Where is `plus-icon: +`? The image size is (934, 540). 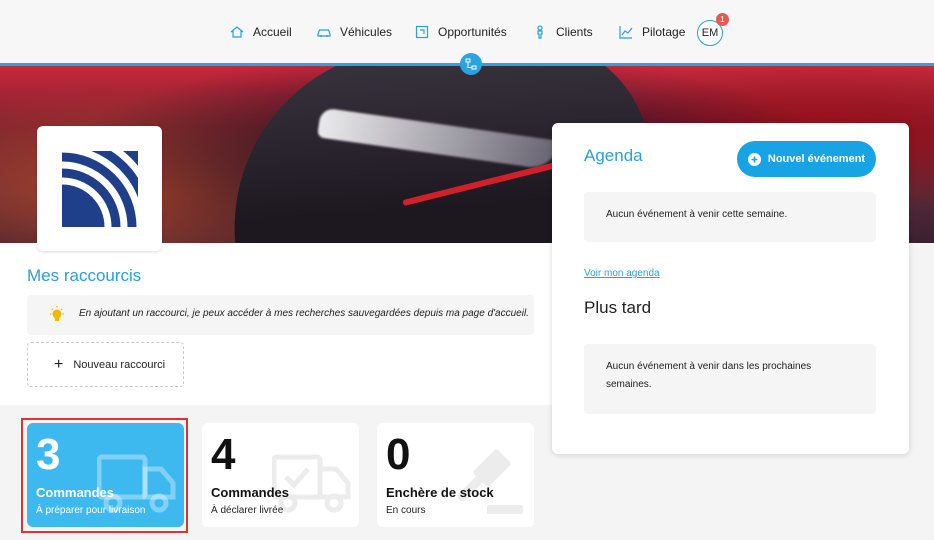 plus-icon: + is located at coordinates (59, 364).